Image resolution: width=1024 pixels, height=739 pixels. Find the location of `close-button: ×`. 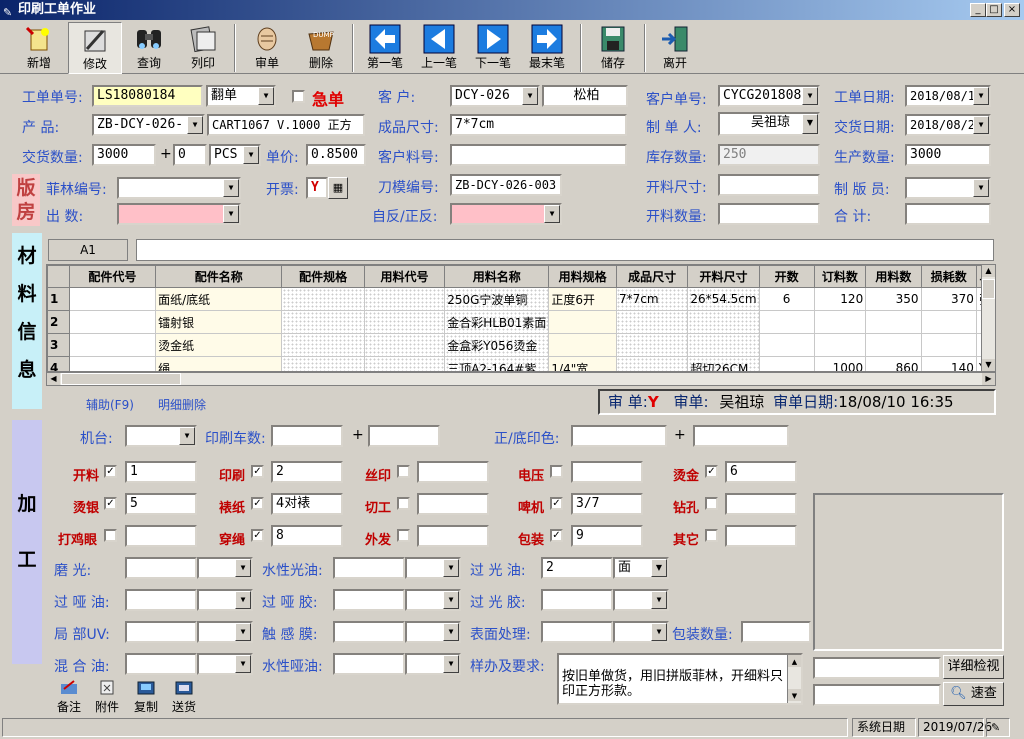

close-button: × is located at coordinates (1012, 10).